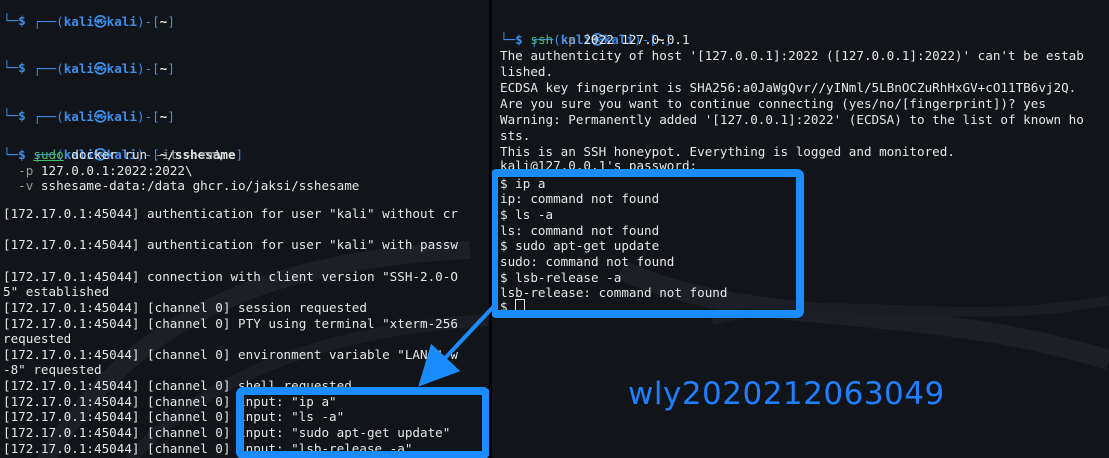  I want to click on prompt-dollar-2: └─$, so click(14, 67).